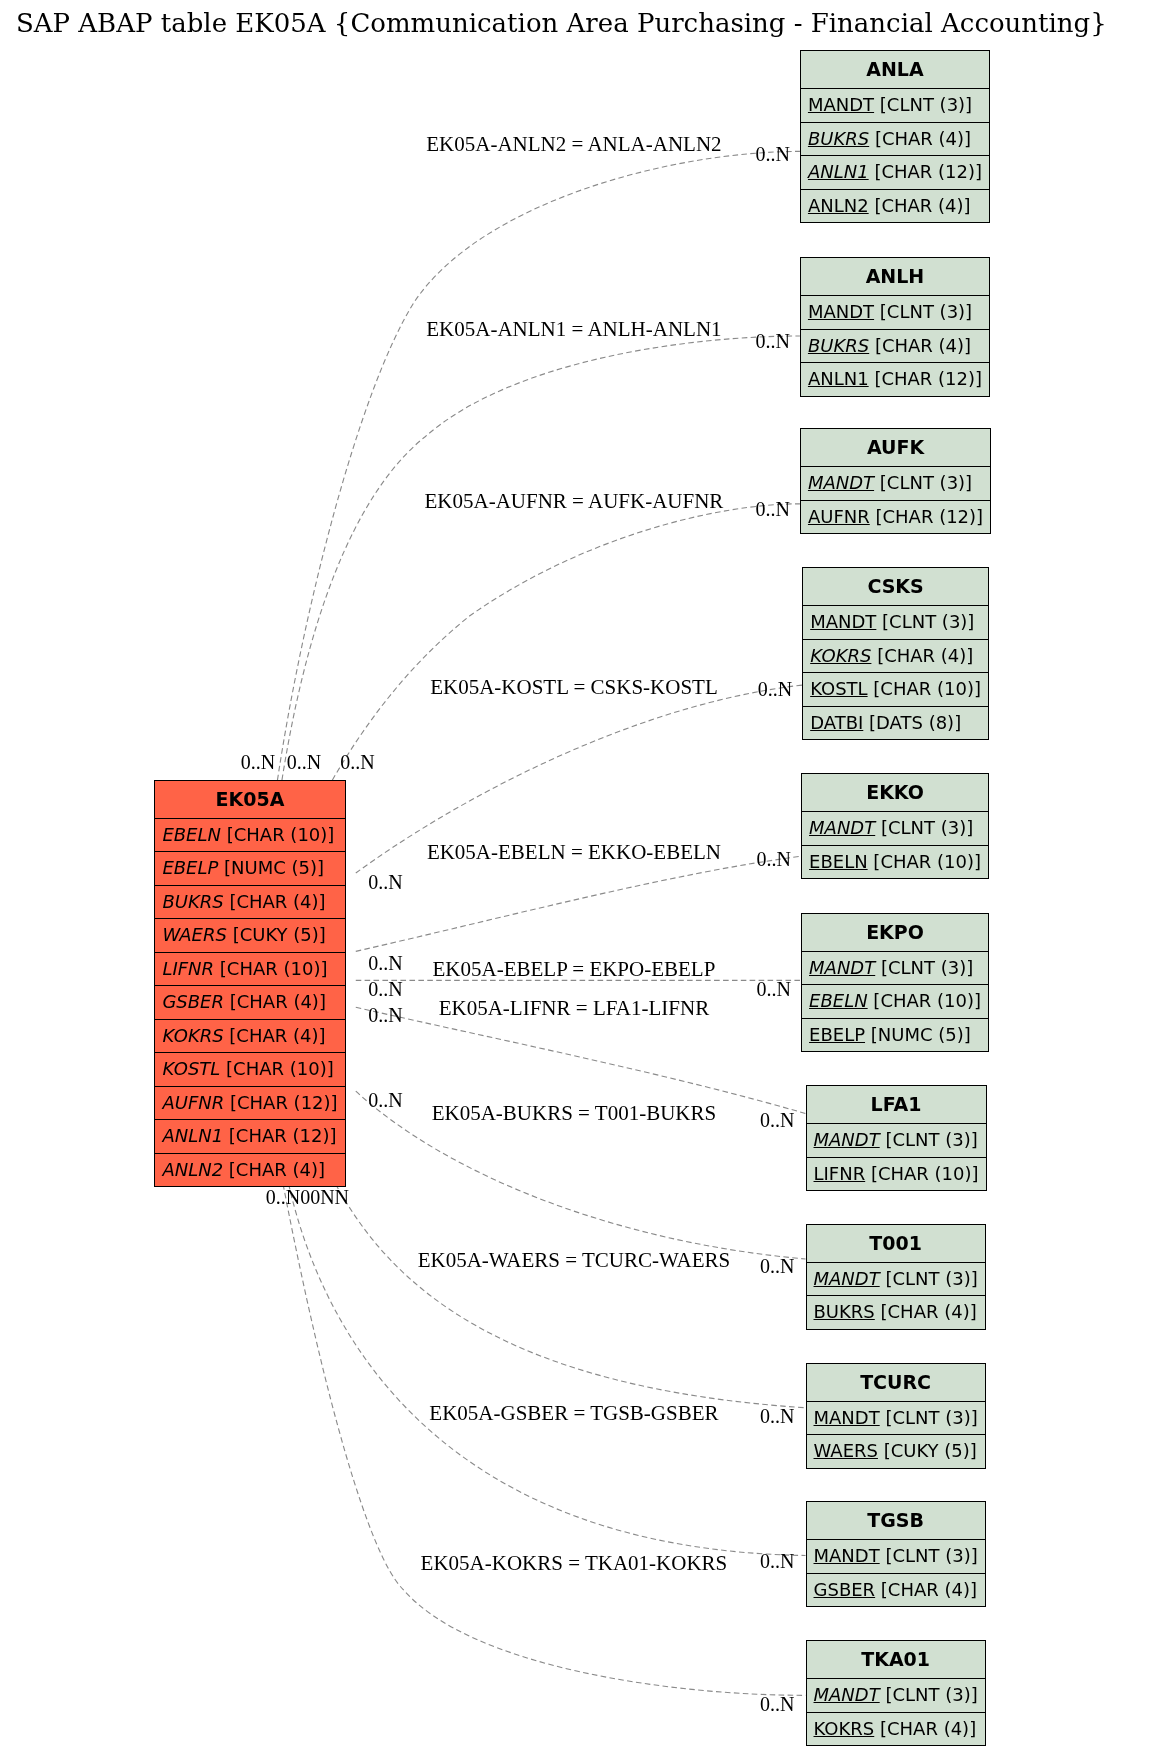 This screenshot has width=1149, height=1755. I want to click on table-name: T001, so click(895, 1243).